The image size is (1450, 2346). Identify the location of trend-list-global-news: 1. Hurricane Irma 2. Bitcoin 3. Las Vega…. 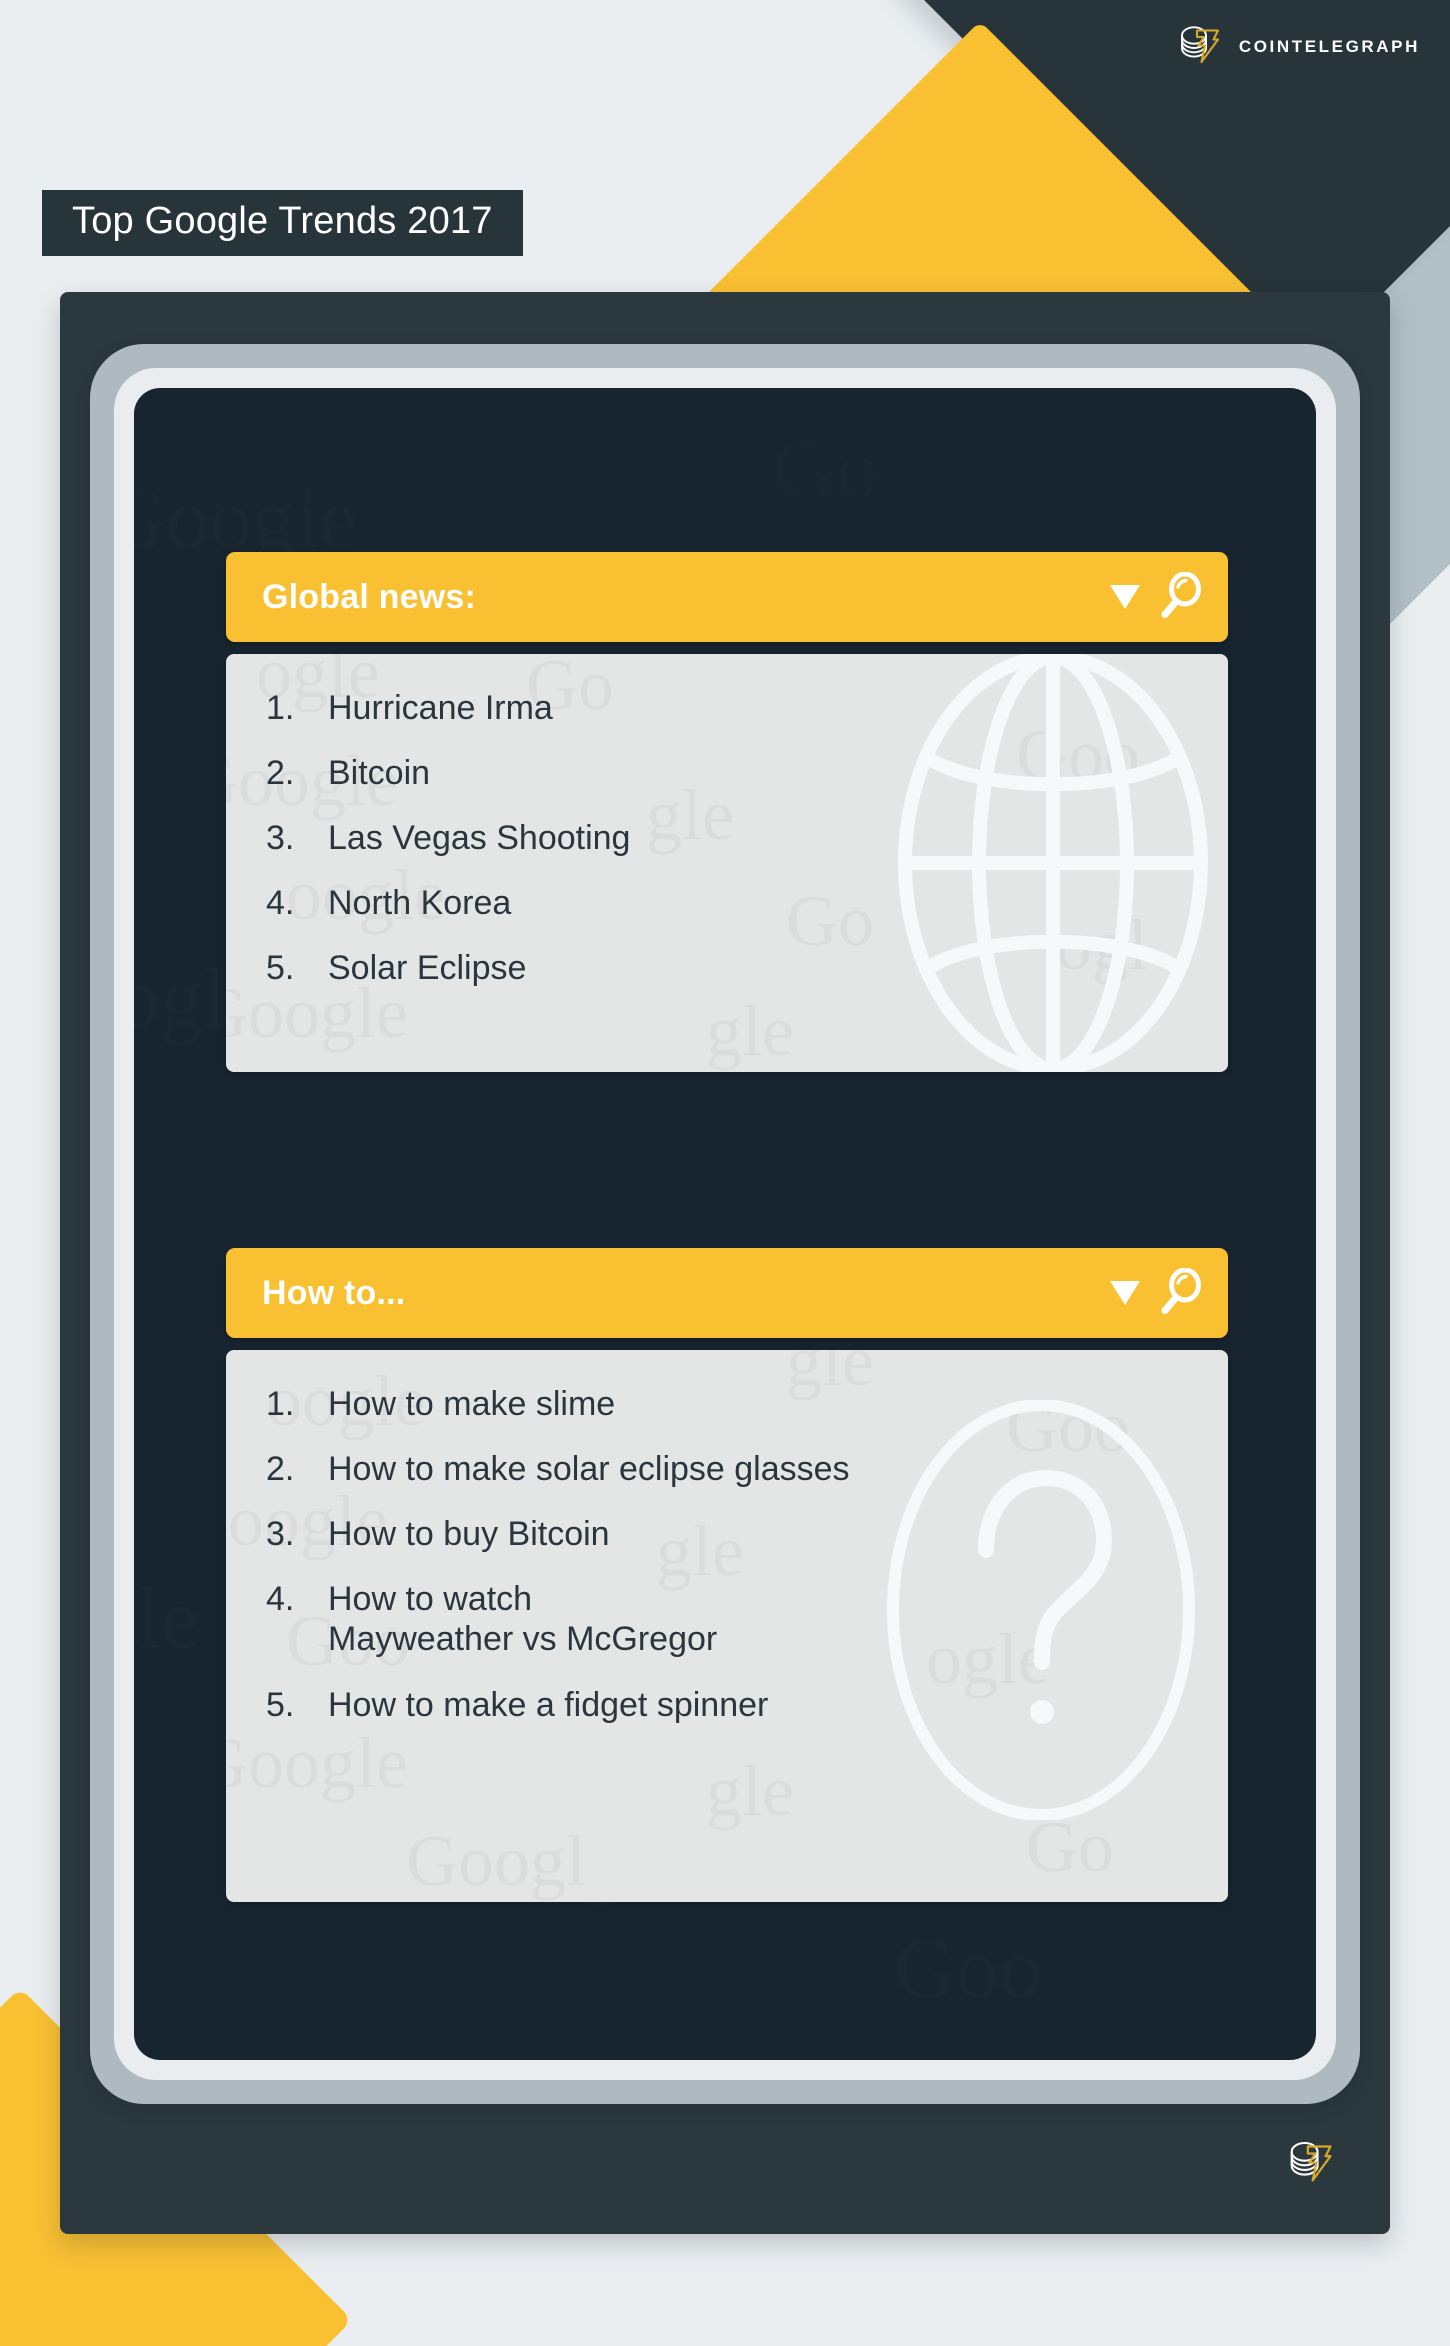
(727, 821).